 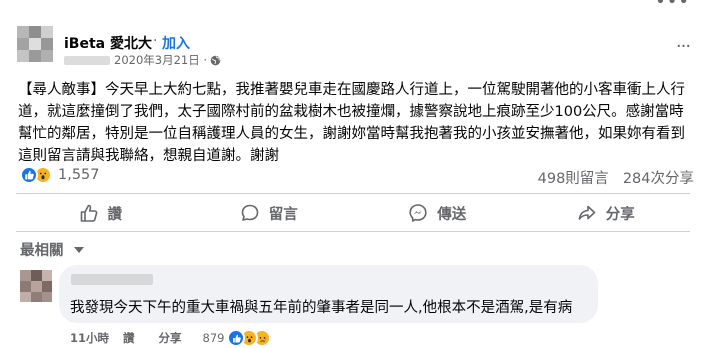 What do you see at coordinates (418, 213) in the screenshot?
I see `messenger-icon` at bounding box center [418, 213].